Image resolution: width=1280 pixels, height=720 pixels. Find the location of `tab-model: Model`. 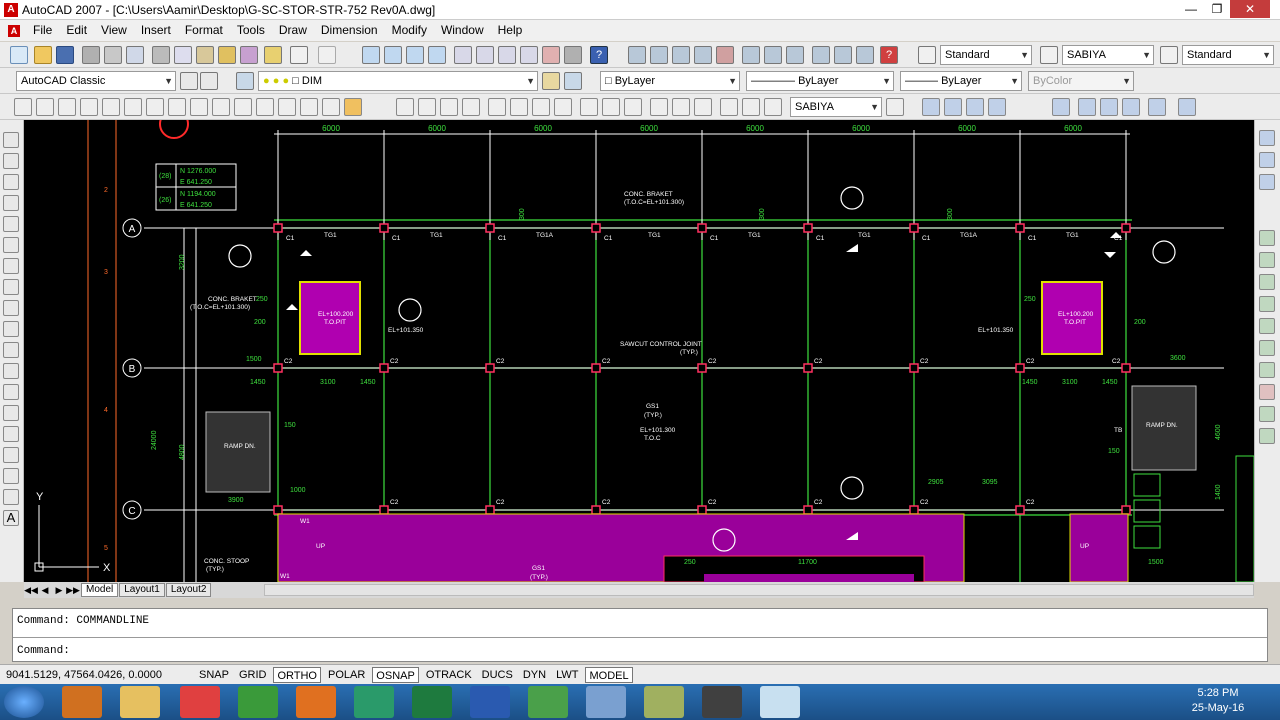

tab-model: Model is located at coordinates (100, 590).